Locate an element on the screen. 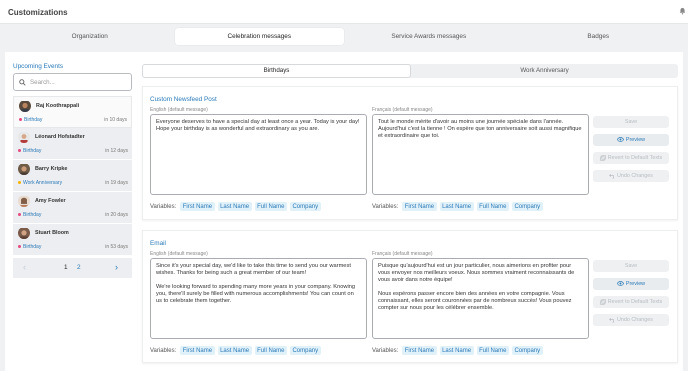  bell-icon is located at coordinates (682, 11).